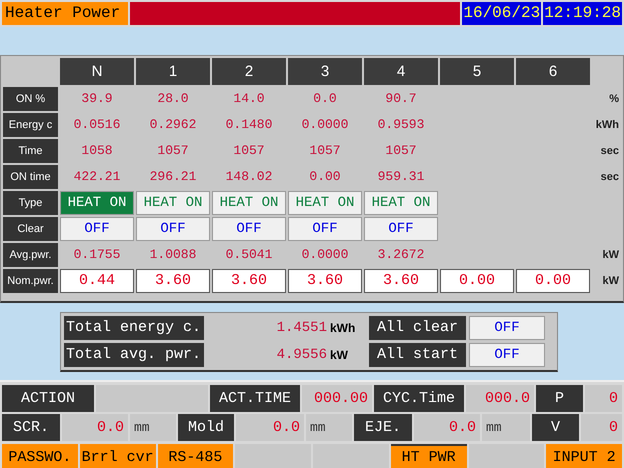  I want to click on column-header: 1, so click(173, 71).